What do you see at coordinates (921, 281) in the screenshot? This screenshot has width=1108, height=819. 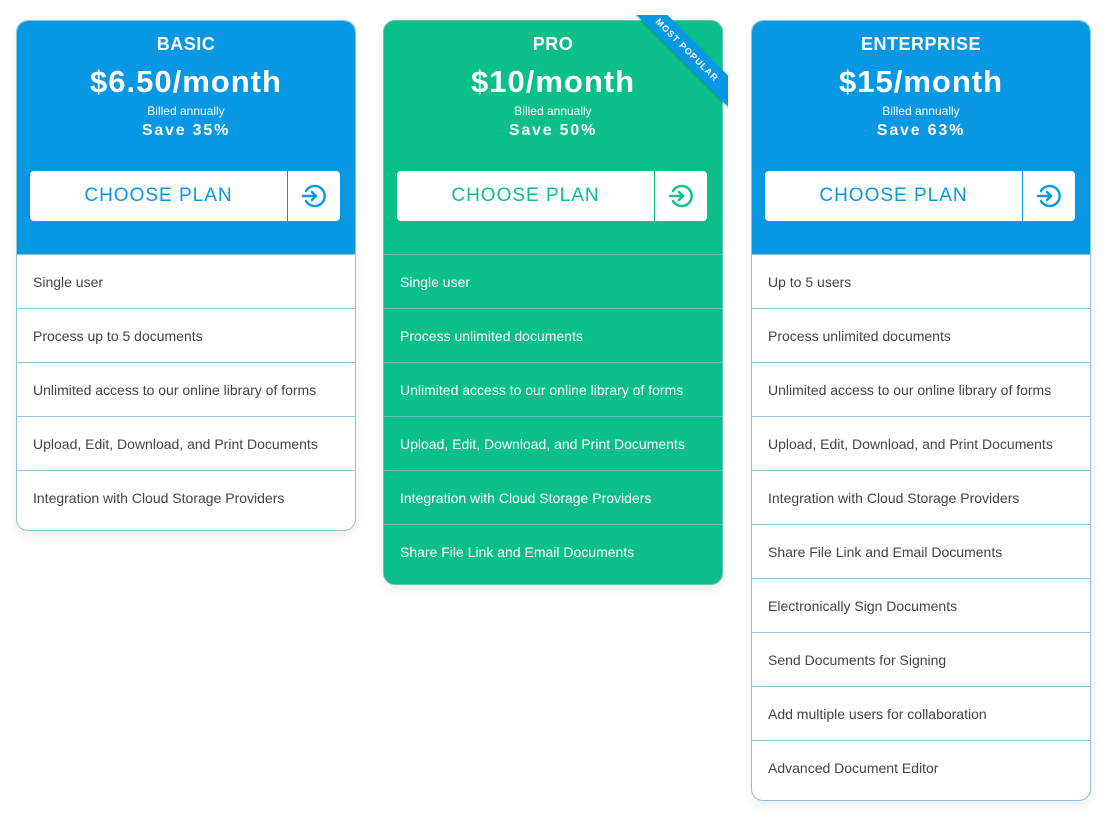 I see `feature-item: Up to 5 users` at bounding box center [921, 281].